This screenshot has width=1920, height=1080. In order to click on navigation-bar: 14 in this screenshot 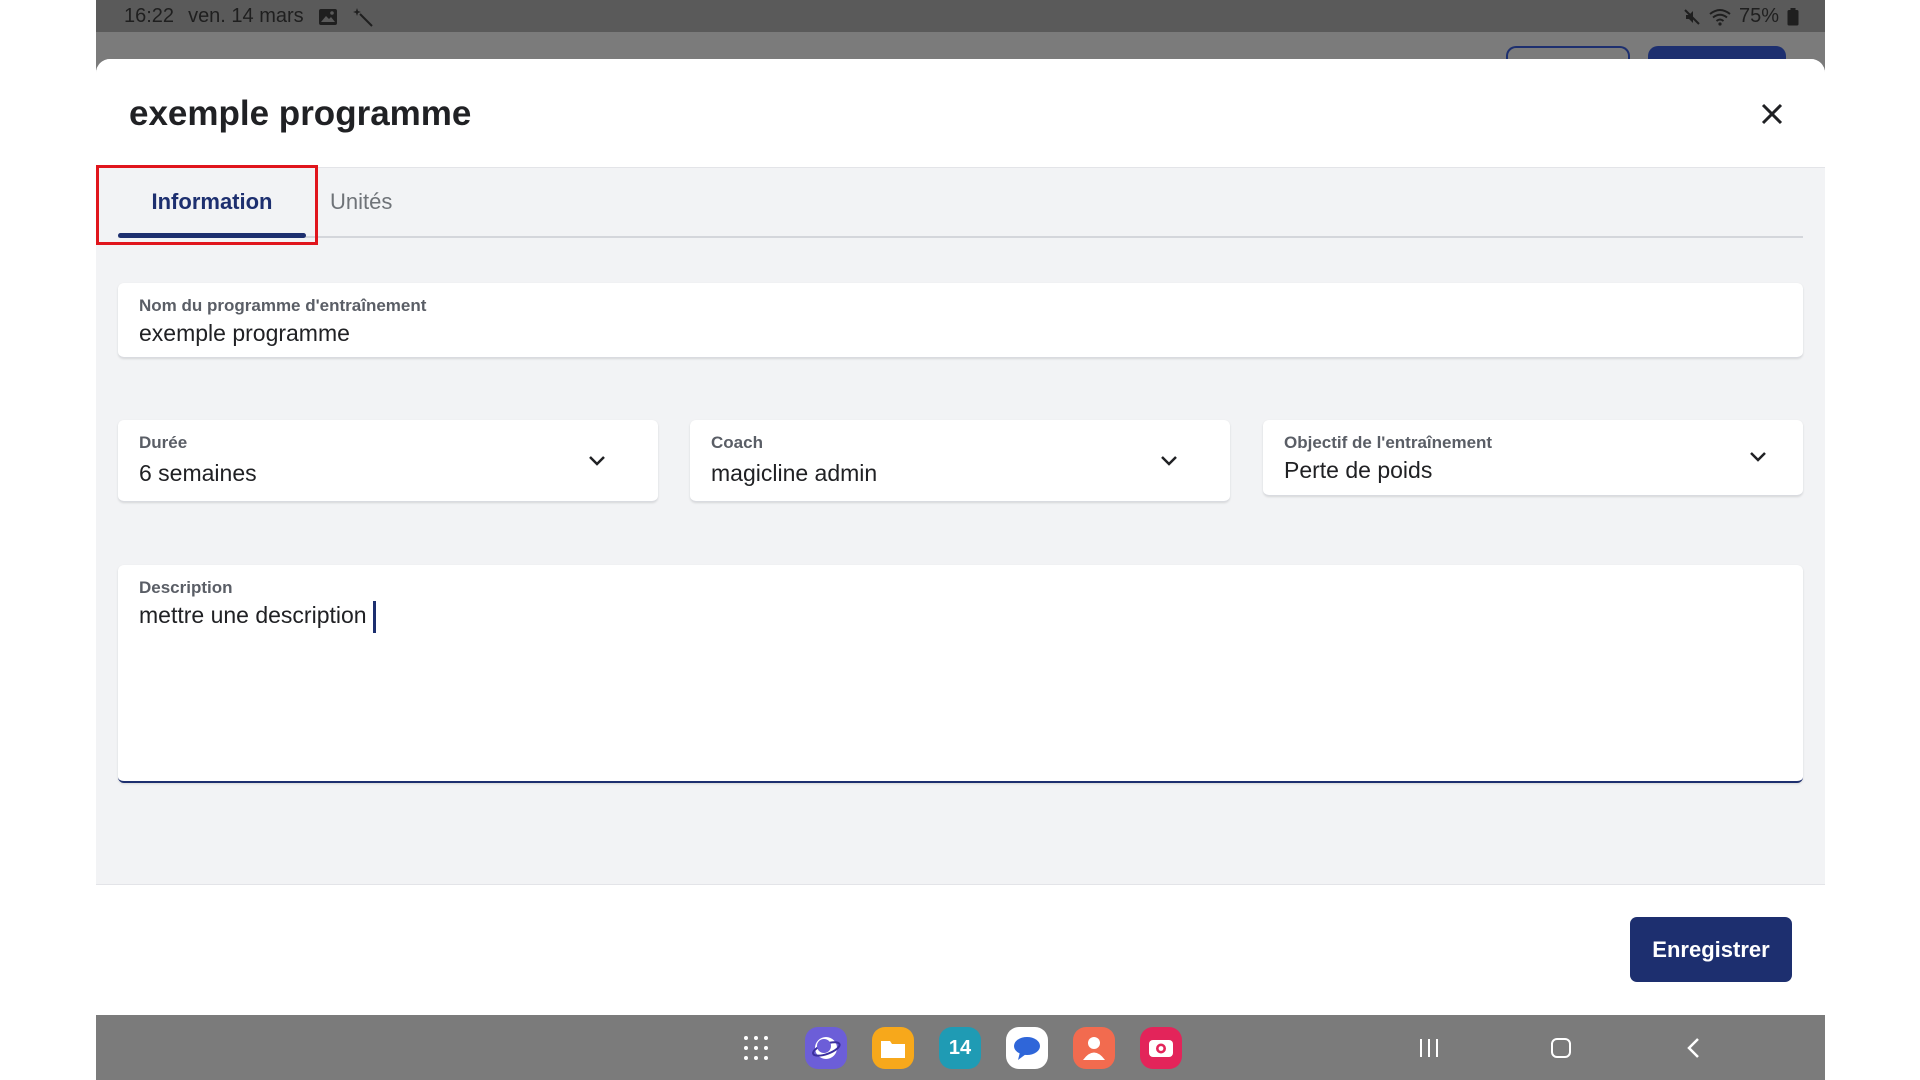, I will do `click(960, 1047)`.